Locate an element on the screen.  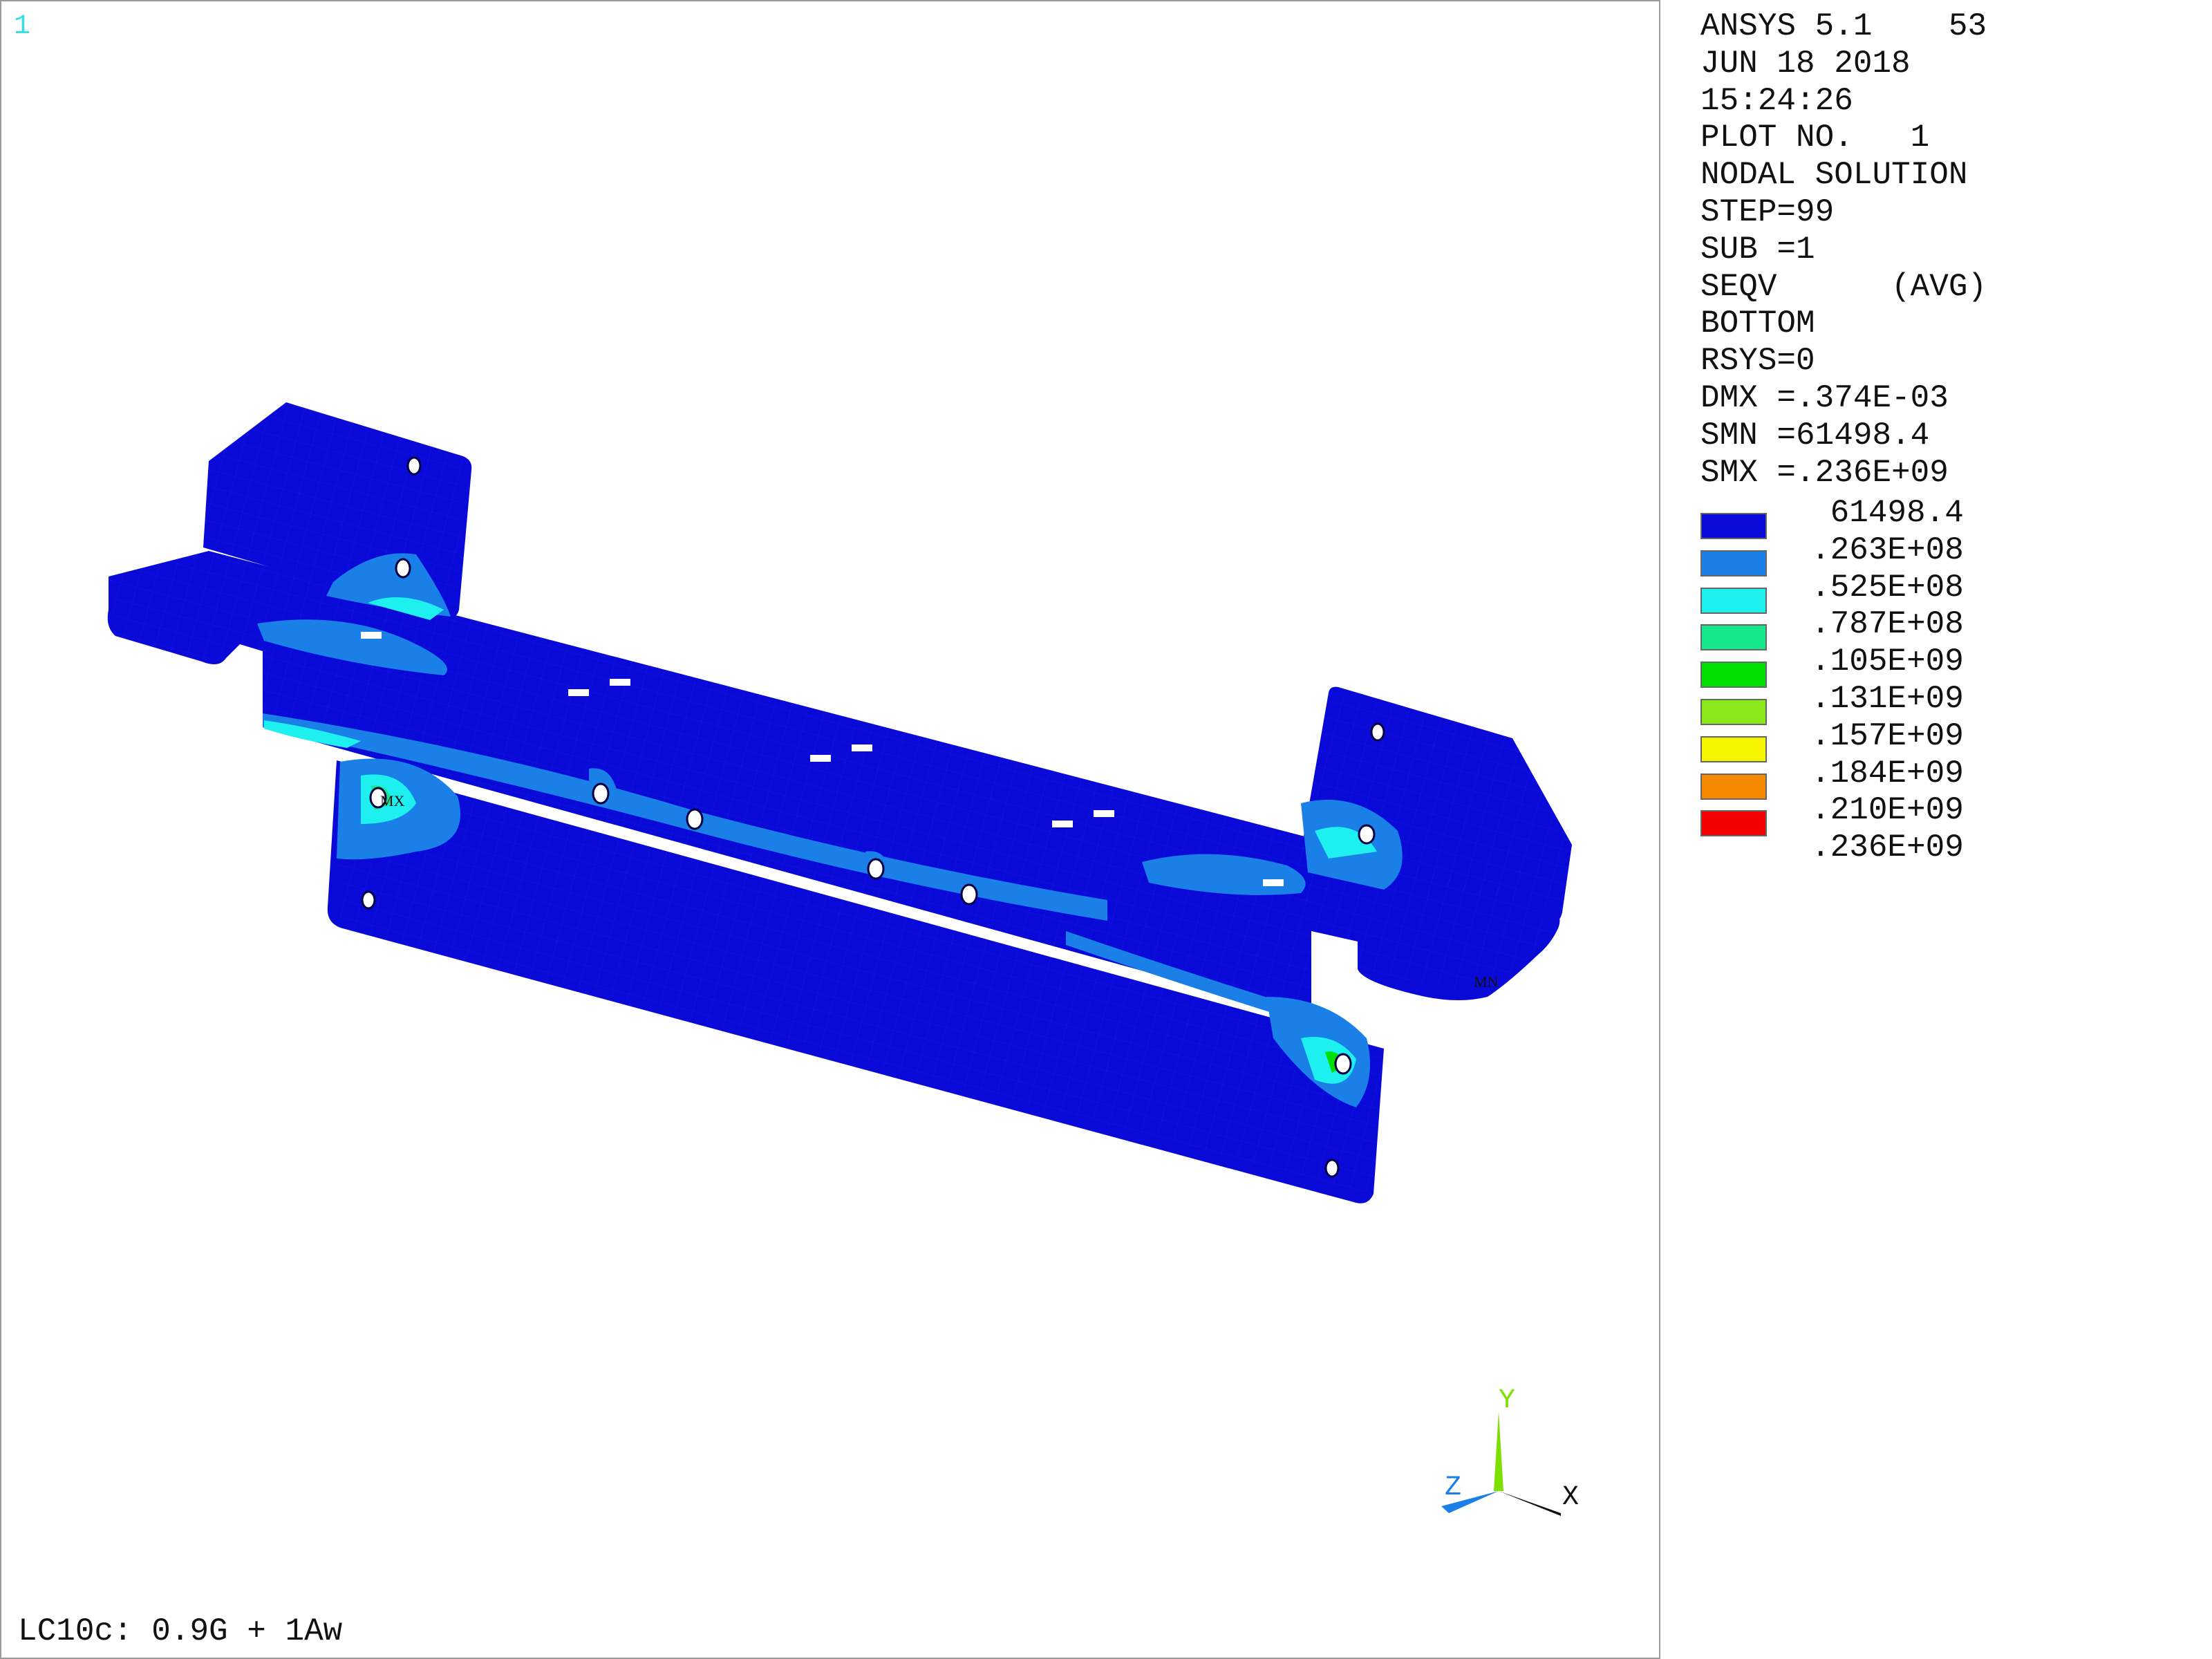
legend-value: .525E+08 is located at coordinates (1887, 588).